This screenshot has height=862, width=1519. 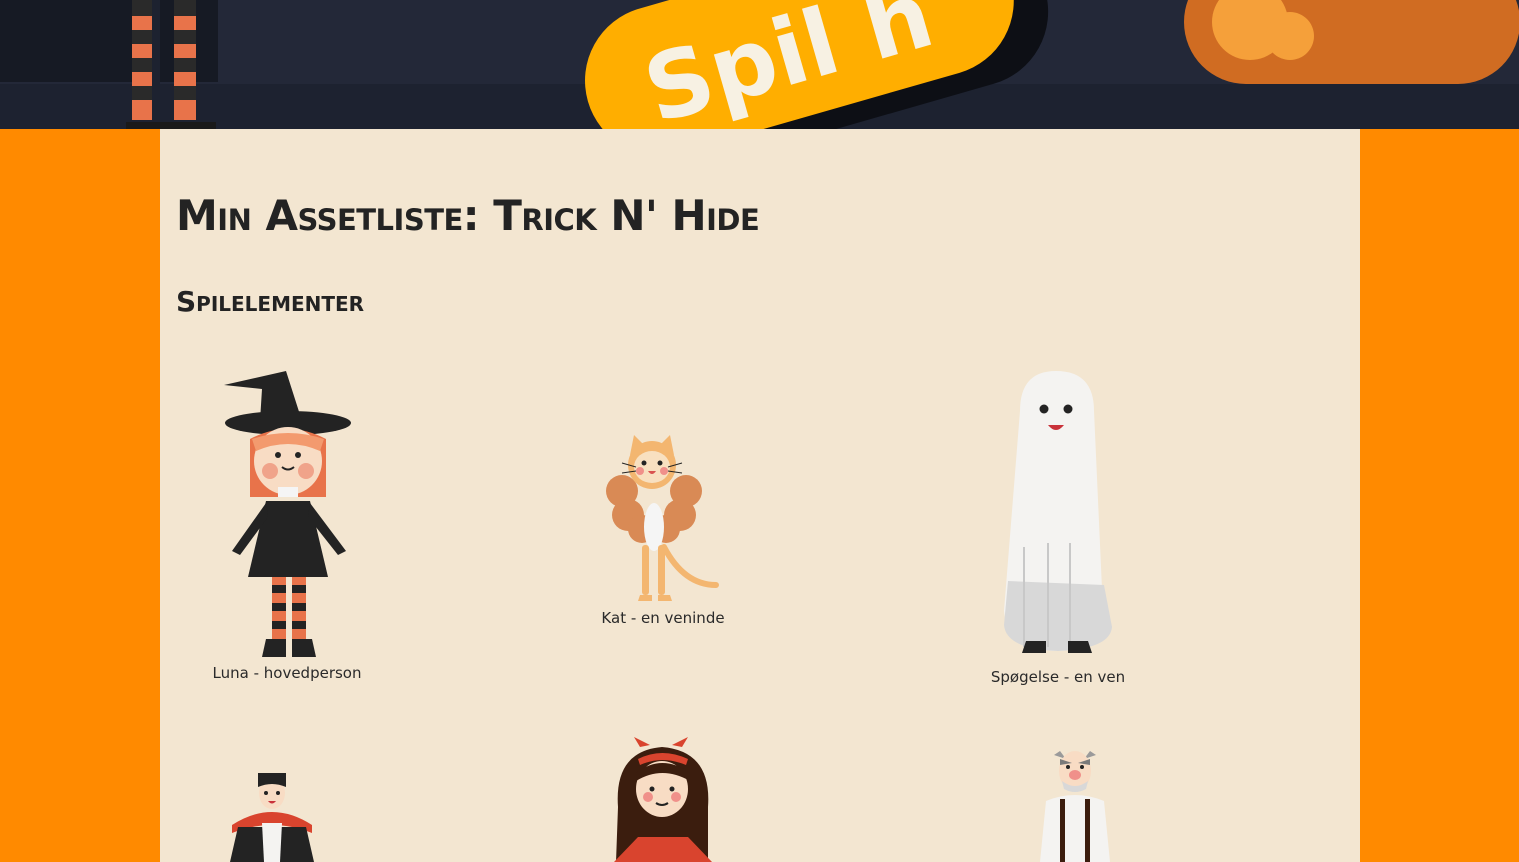 What do you see at coordinates (820, 64) in the screenshot?
I see `play-button: Spil h` at bounding box center [820, 64].